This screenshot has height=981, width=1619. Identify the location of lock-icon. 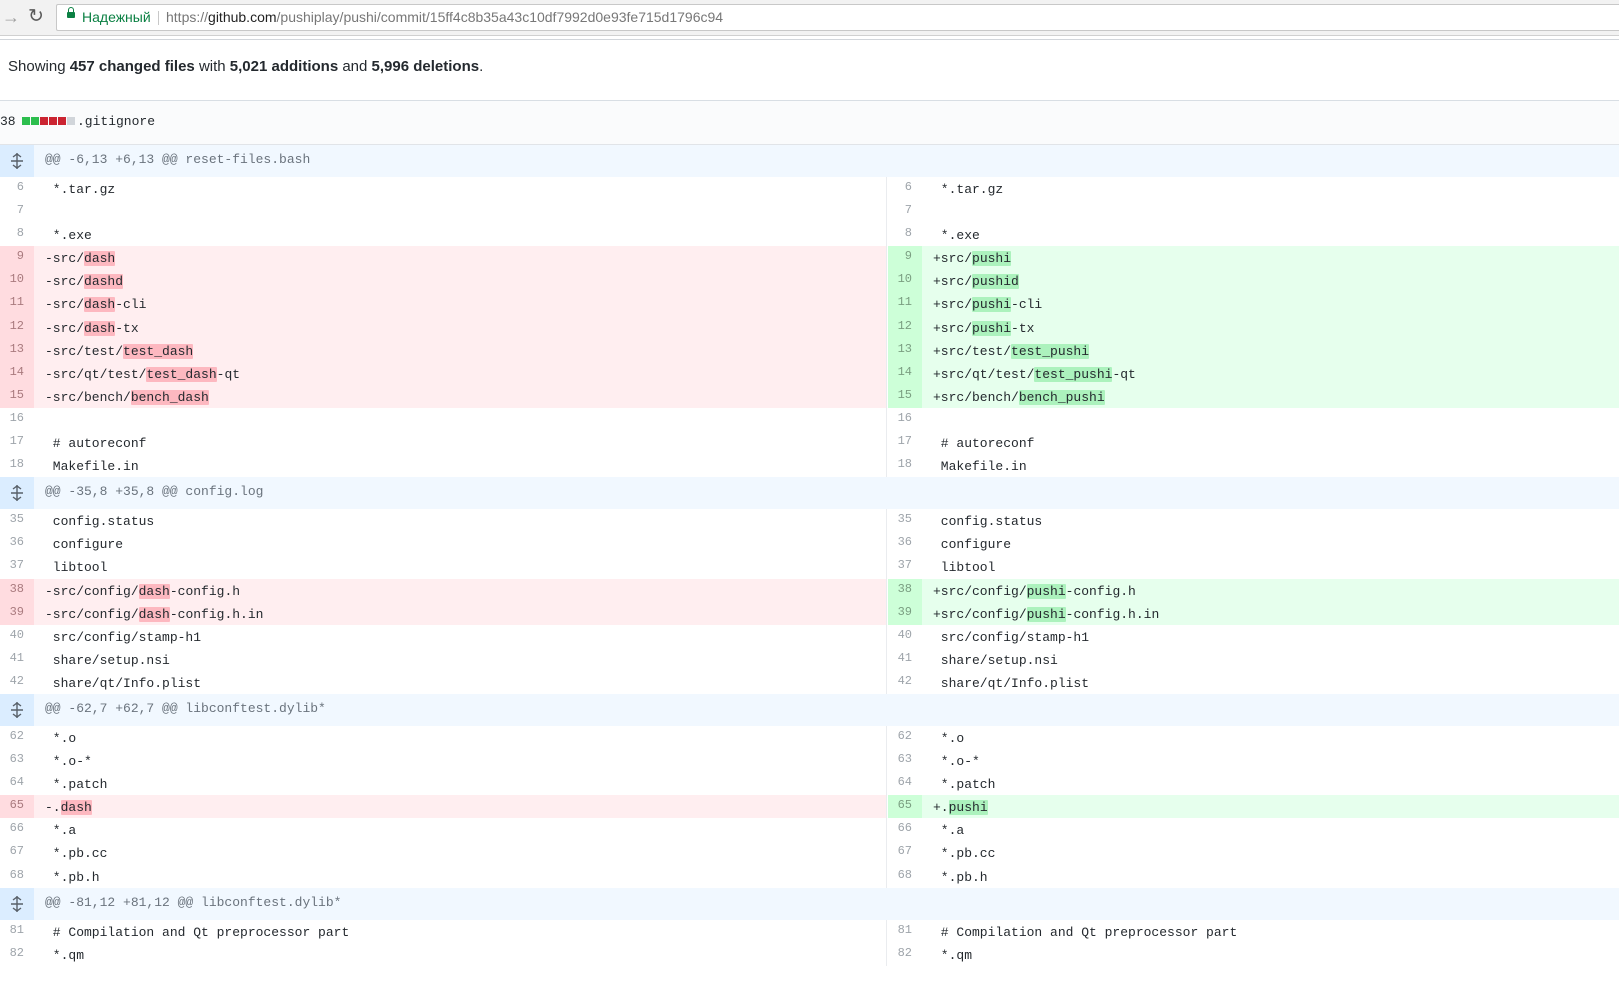
(71, 12).